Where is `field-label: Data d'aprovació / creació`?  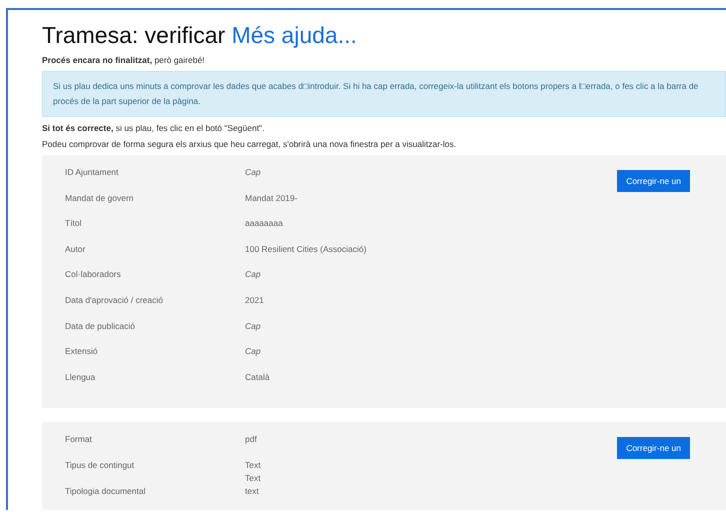 field-label: Data d'aprovació / creació is located at coordinates (114, 300).